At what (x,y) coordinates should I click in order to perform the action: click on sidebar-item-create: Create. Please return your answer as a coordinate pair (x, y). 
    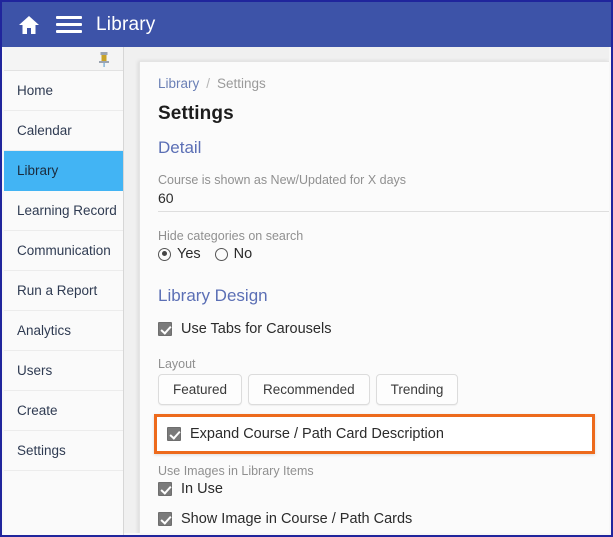
    Looking at the image, I should click on (63, 411).